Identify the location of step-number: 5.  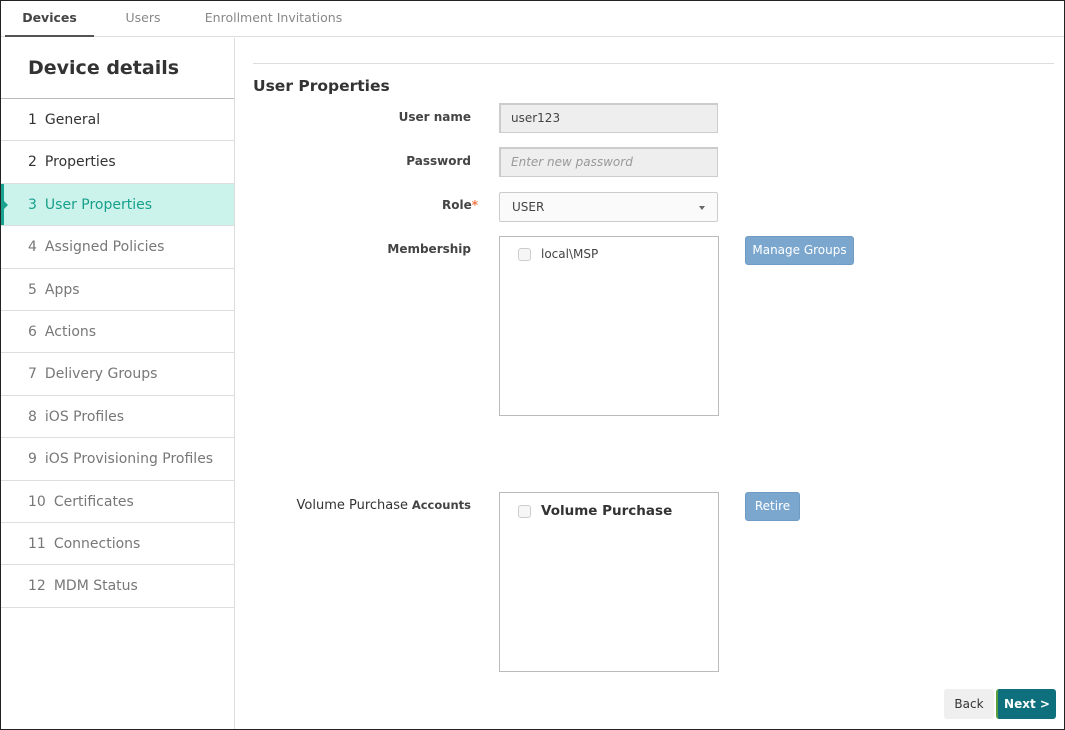
(32, 289).